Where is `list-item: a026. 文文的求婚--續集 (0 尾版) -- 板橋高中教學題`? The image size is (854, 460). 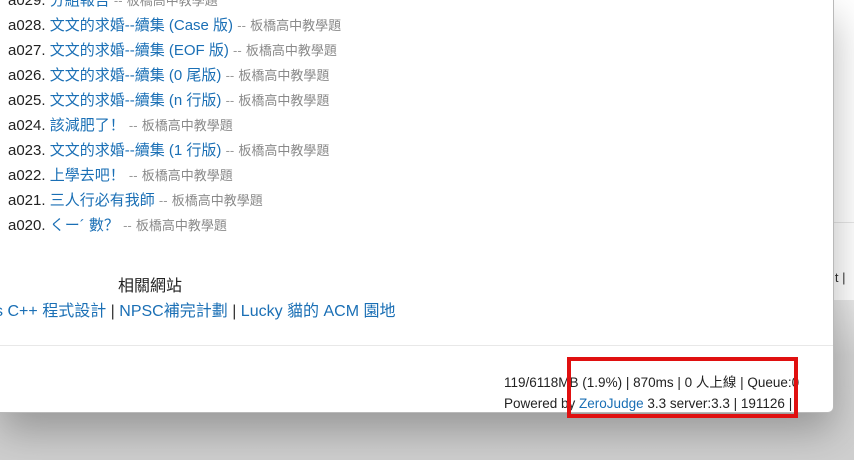 list-item: a026. 文文的求婚--續集 (0 尾版) -- 板橋高中教學題 is located at coordinates (174, 75).